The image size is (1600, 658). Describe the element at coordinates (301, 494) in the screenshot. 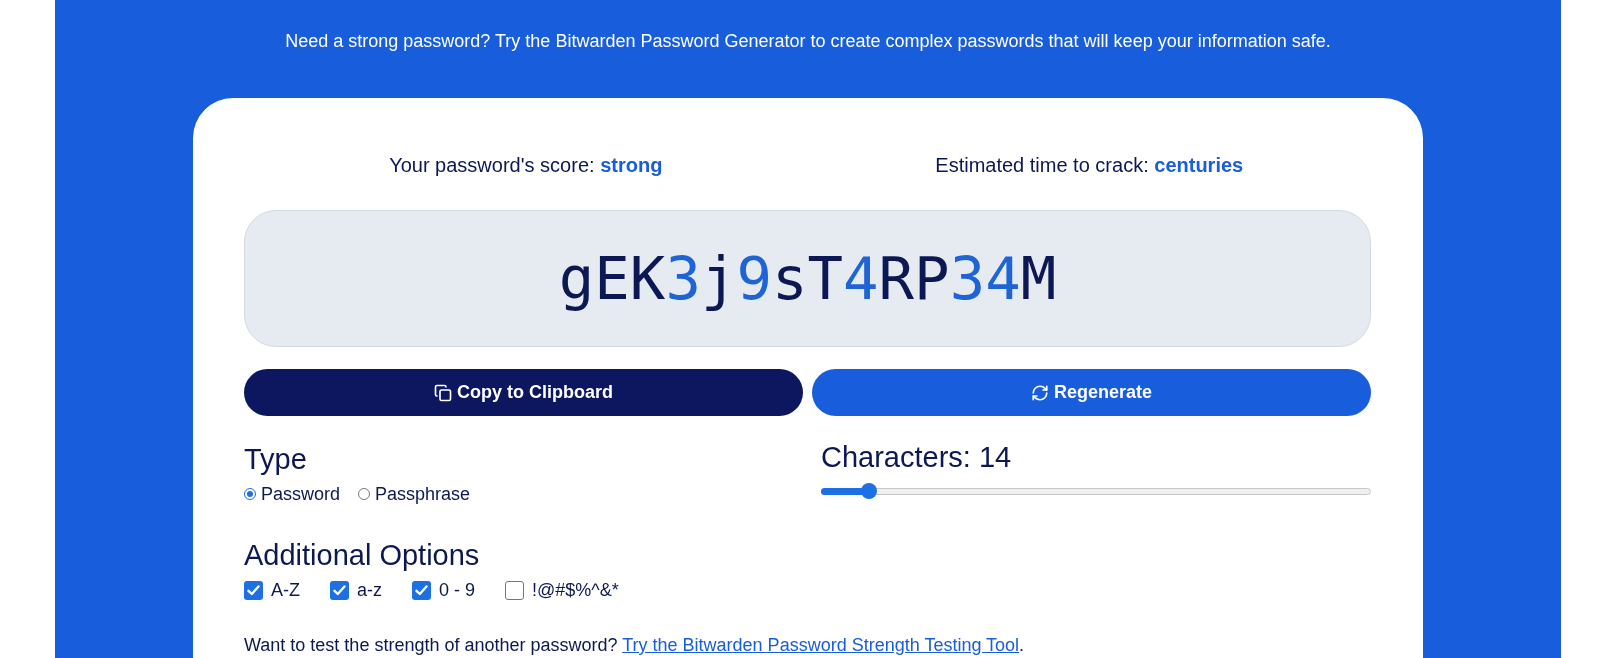

I see `radio-label: Password` at that location.